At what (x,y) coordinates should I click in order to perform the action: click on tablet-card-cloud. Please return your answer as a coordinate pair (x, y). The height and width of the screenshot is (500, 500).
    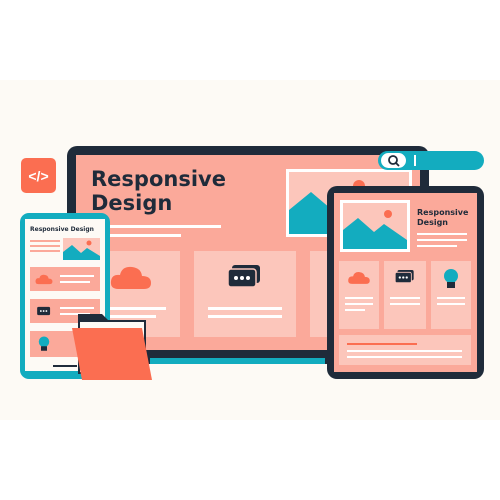
    Looking at the image, I should click on (359, 295).